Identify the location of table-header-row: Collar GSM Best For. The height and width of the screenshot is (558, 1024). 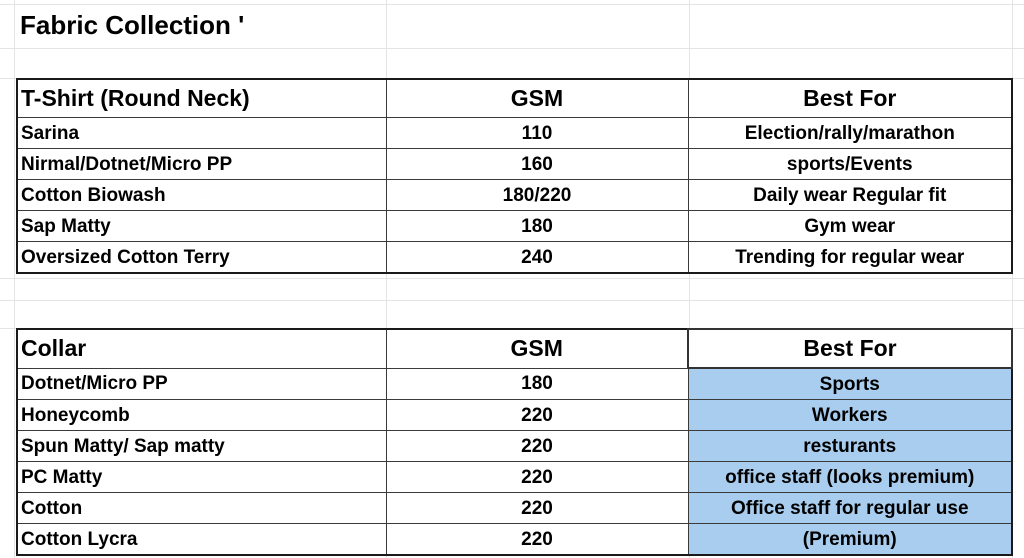
(514, 348).